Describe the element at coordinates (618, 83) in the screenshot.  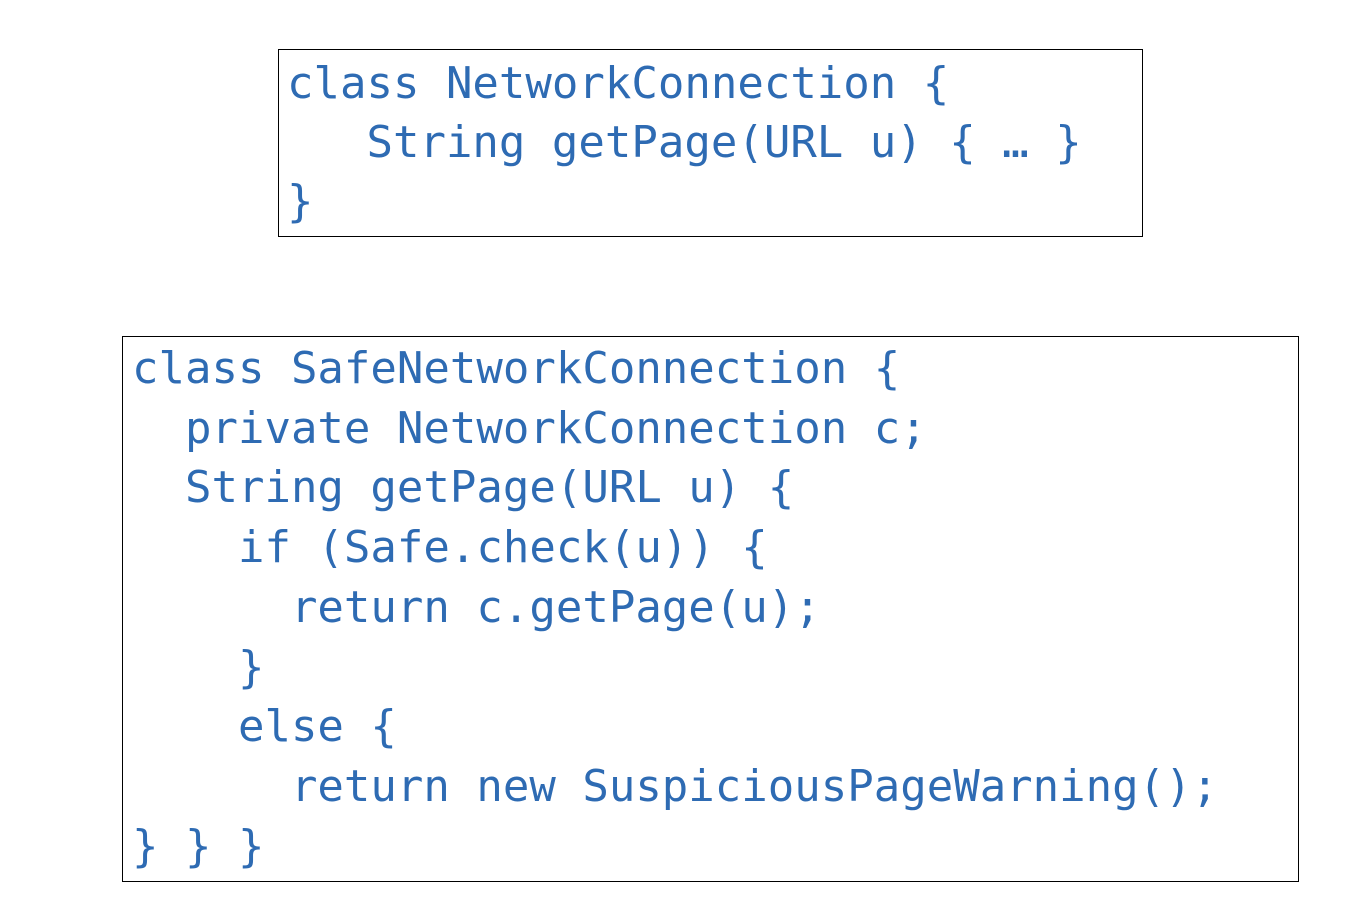
I see `code-line: class NetworkConnection {` at that location.